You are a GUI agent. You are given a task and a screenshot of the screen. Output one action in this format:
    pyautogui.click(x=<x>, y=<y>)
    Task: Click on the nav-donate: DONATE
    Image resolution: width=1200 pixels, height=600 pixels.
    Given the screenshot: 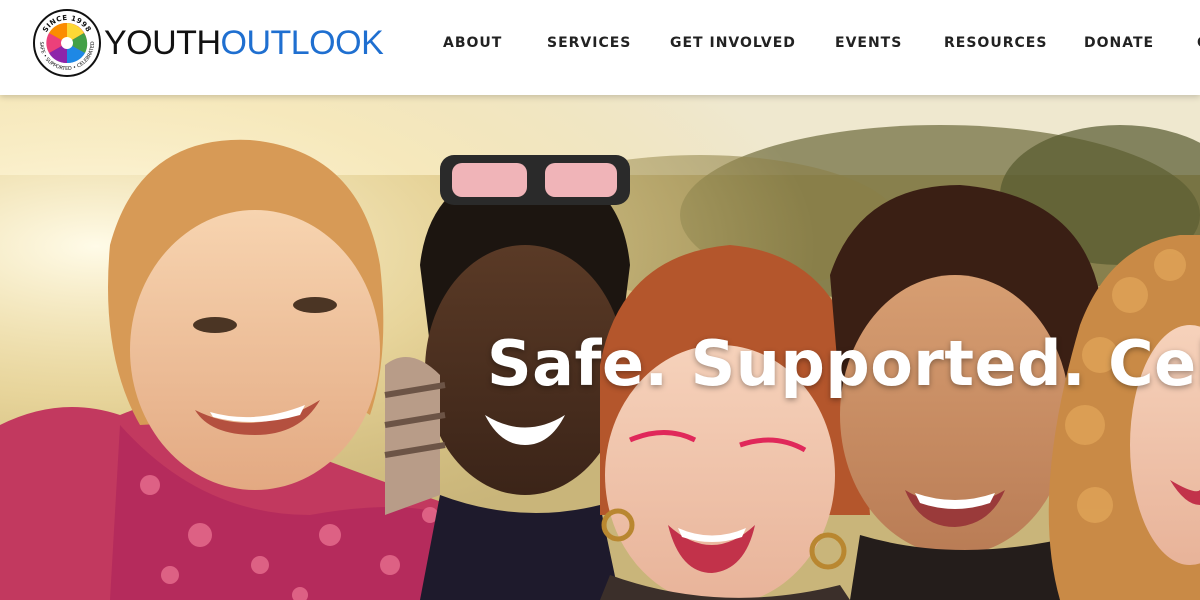 What is the action you would take?
    pyautogui.click(x=1119, y=43)
    